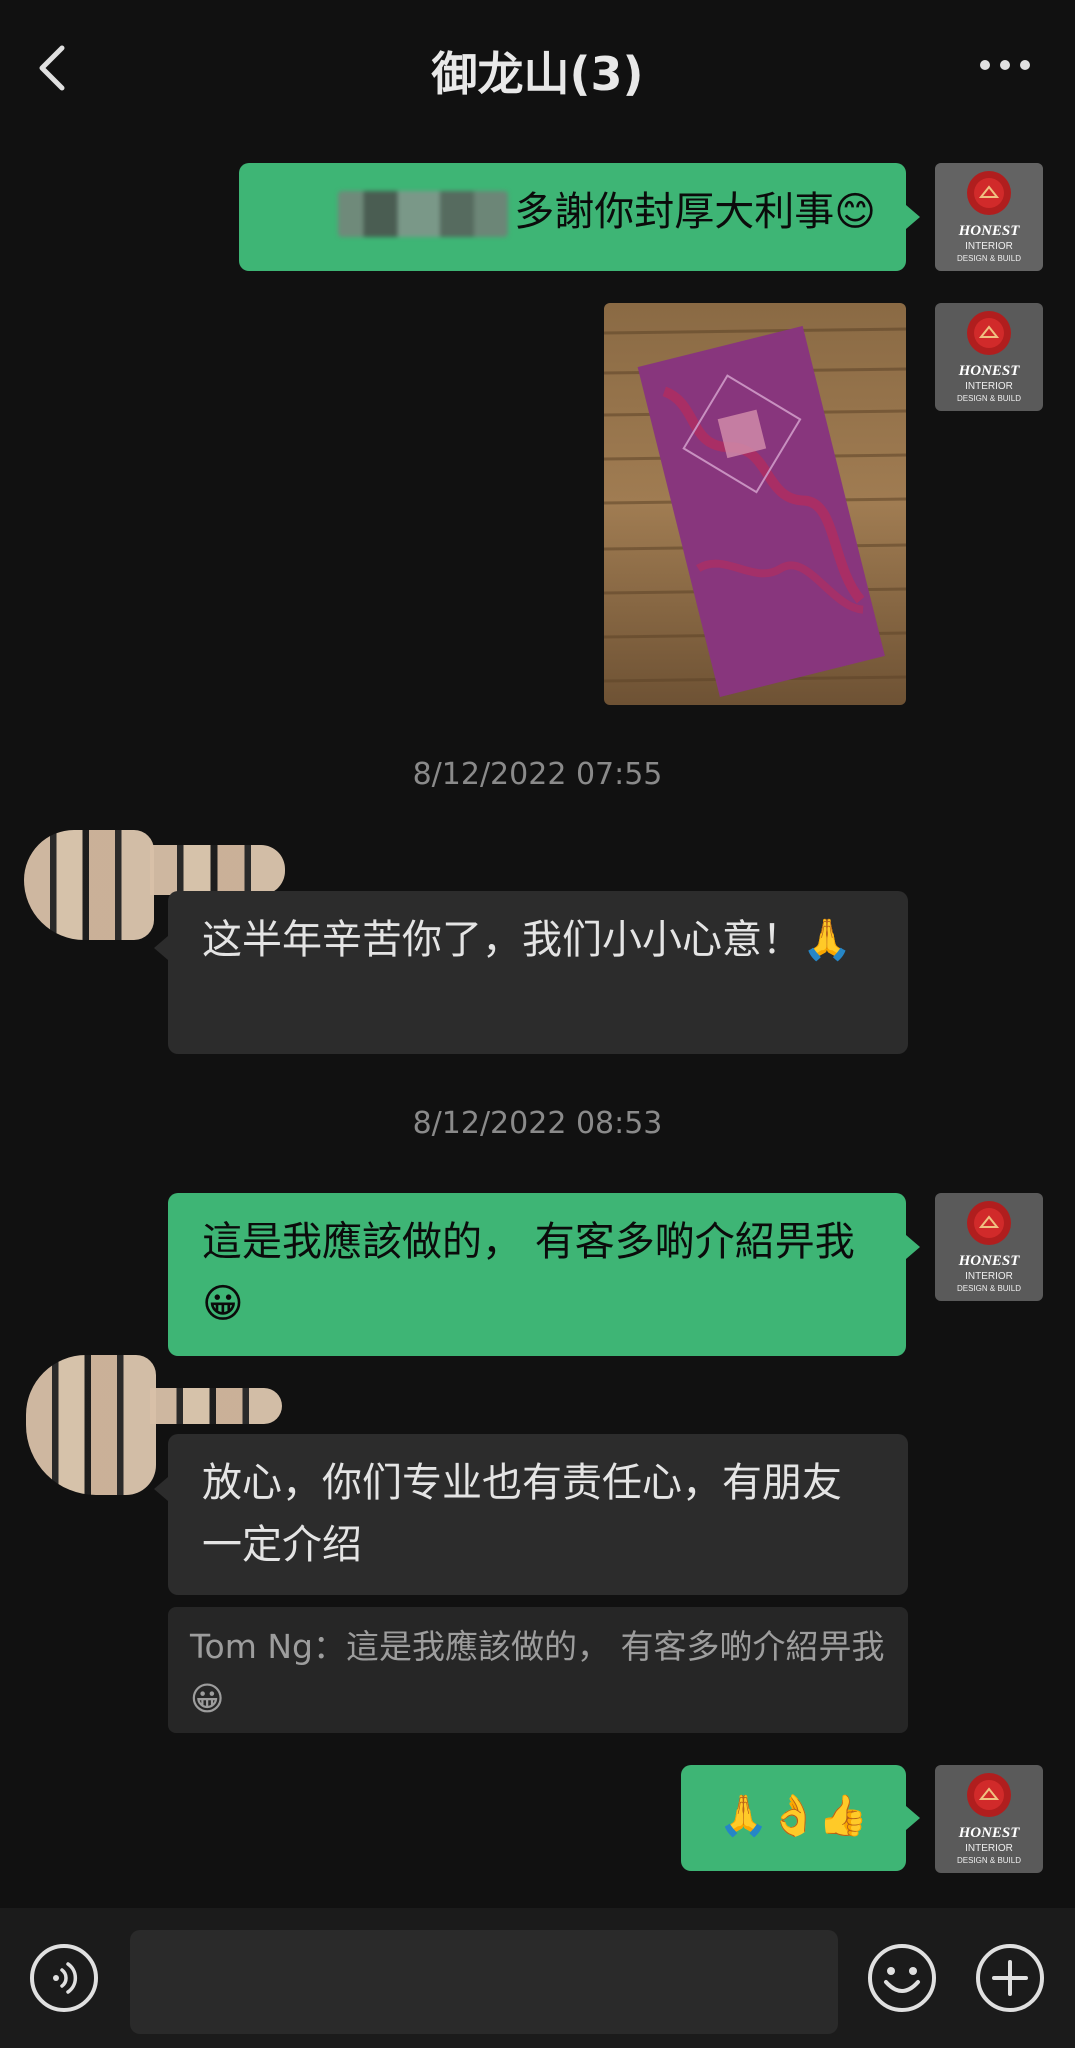 This screenshot has height=2048, width=1075. Describe the element at coordinates (484, 1982) in the screenshot. I see `message-input` at that location.